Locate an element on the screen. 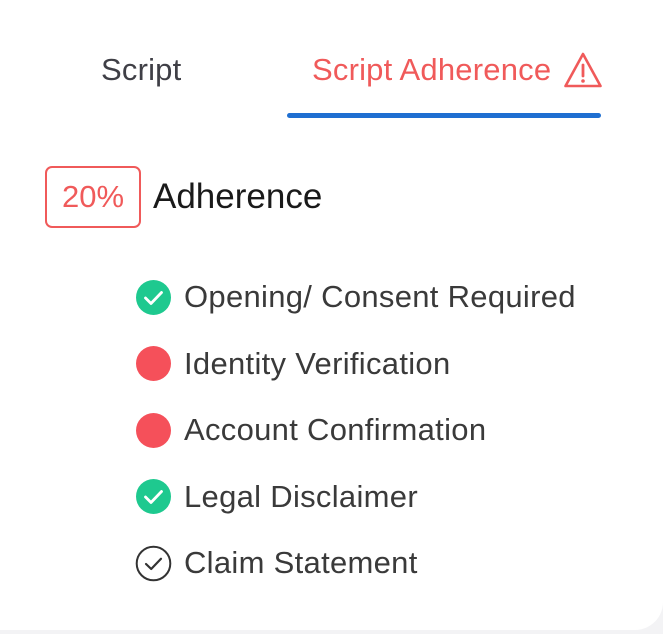  checklist-item-label: Claim Statement is located at coordinates (301, 563).